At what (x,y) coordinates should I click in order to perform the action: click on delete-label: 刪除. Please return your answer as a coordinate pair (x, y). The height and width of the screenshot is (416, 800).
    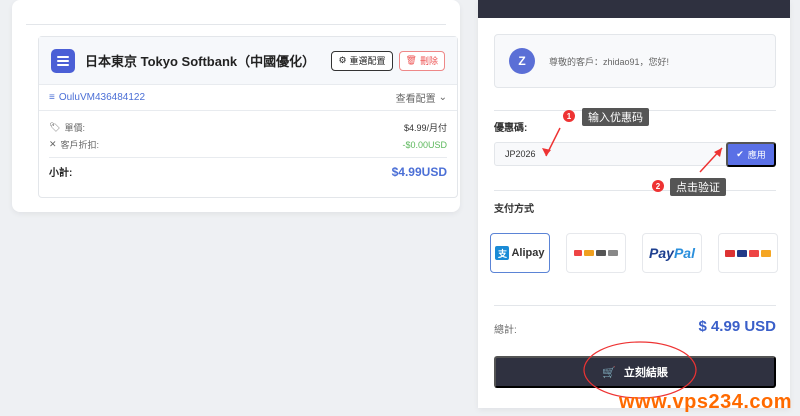
    Looking at the image, I should click on (428, 61).